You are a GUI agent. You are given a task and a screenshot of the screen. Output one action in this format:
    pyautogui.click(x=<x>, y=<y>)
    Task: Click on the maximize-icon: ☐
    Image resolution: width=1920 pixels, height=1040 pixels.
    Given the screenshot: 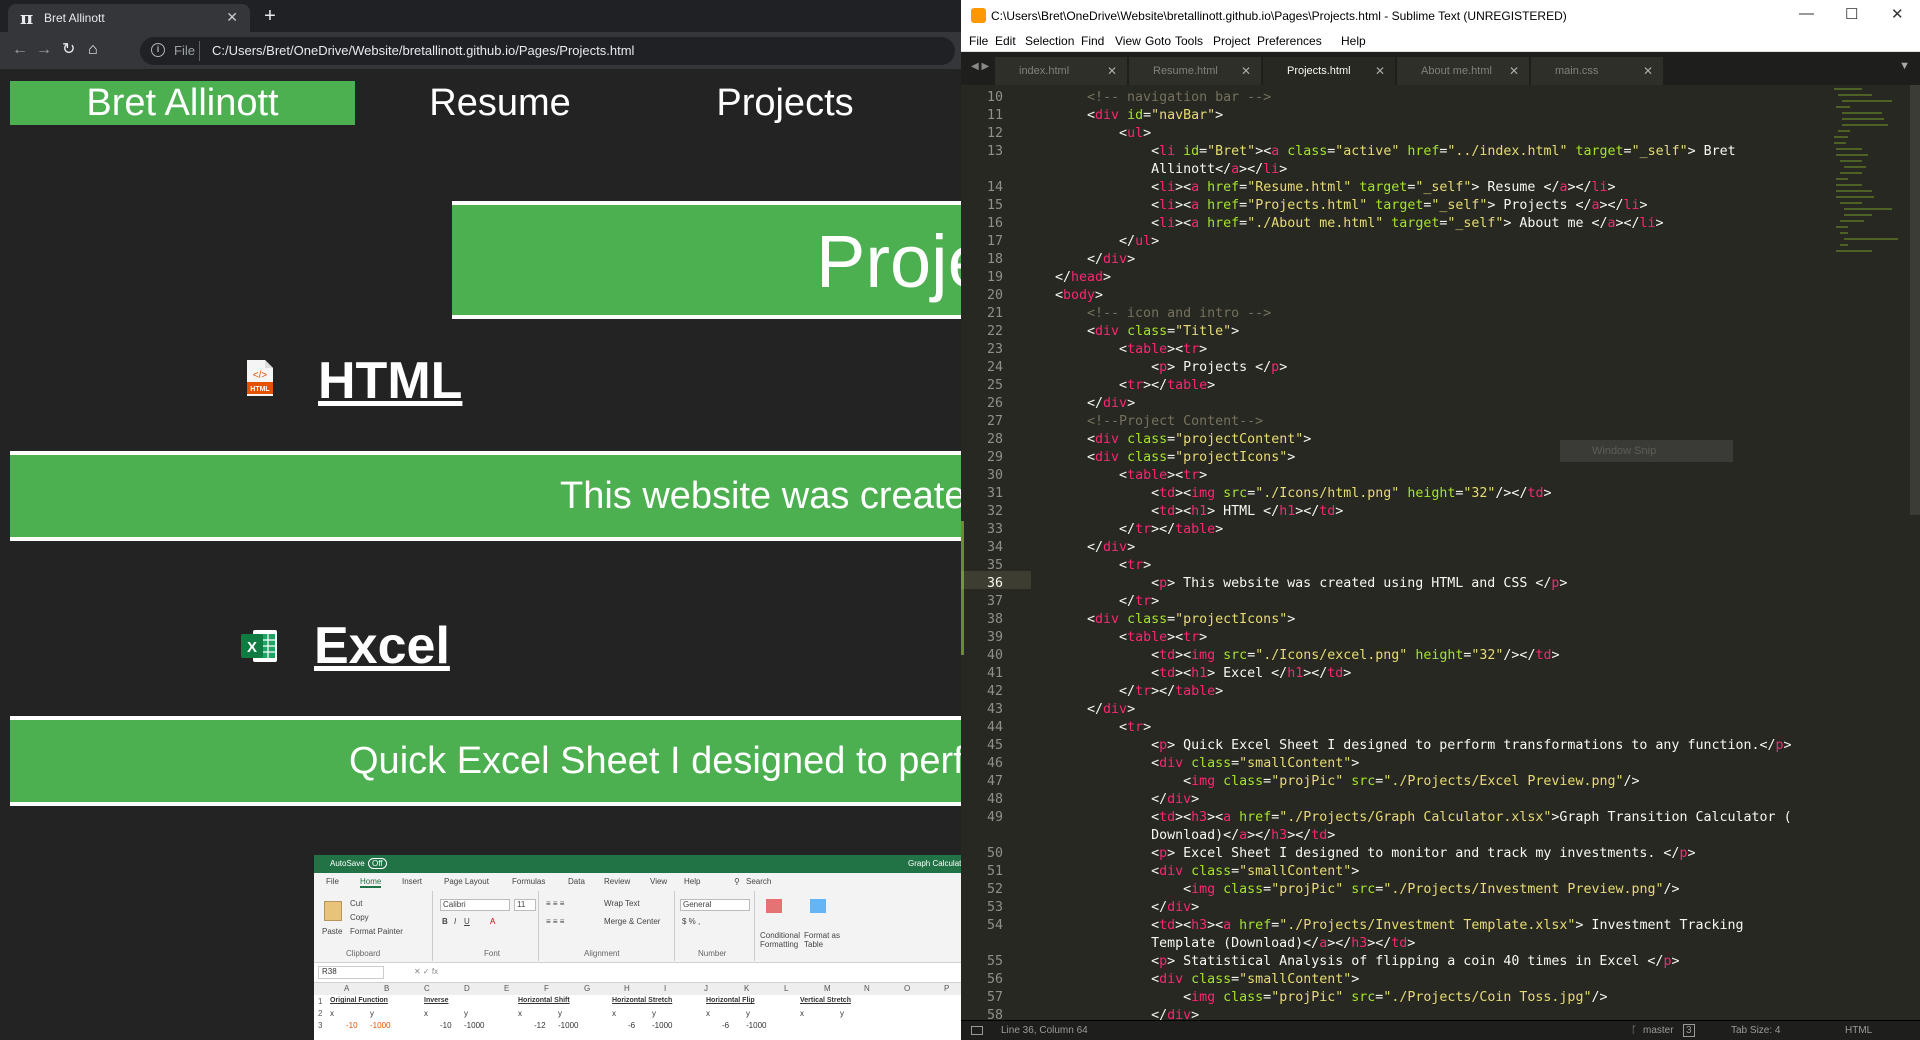 What is the action you would take?
    pyautogui.click(x=1851, y=14)
    